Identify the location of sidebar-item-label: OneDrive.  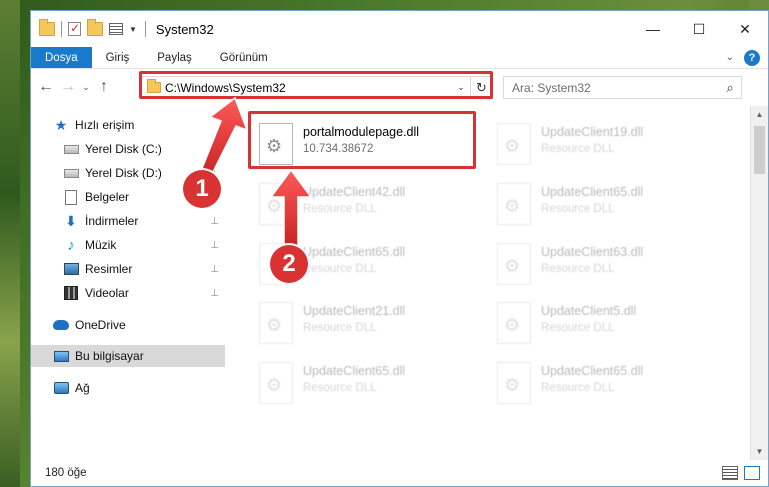
(100, 325).